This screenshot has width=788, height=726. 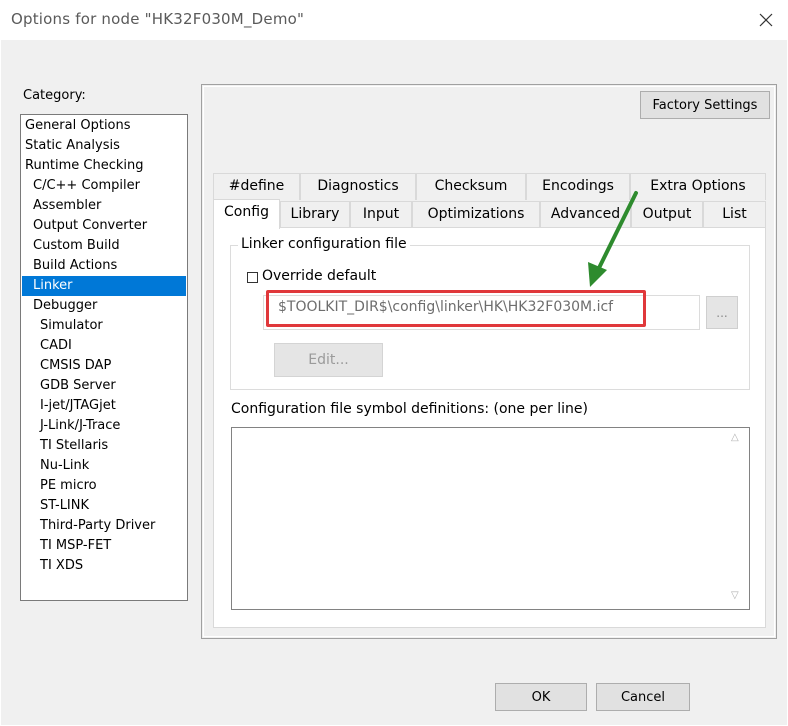 What do you see at coordinates (705, 105) in the screenshot?
I see `factory-settings-button: Factory Settings` at bounding box center [705, 105].